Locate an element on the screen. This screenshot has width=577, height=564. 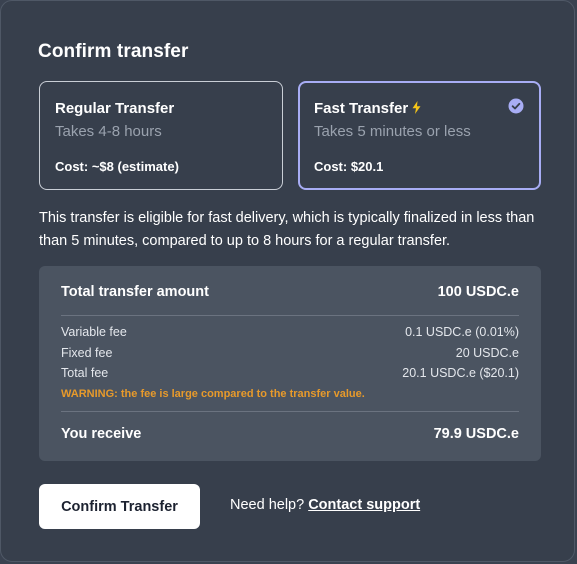
total-fee-label: Total fee is located at coordinates (85, 373).